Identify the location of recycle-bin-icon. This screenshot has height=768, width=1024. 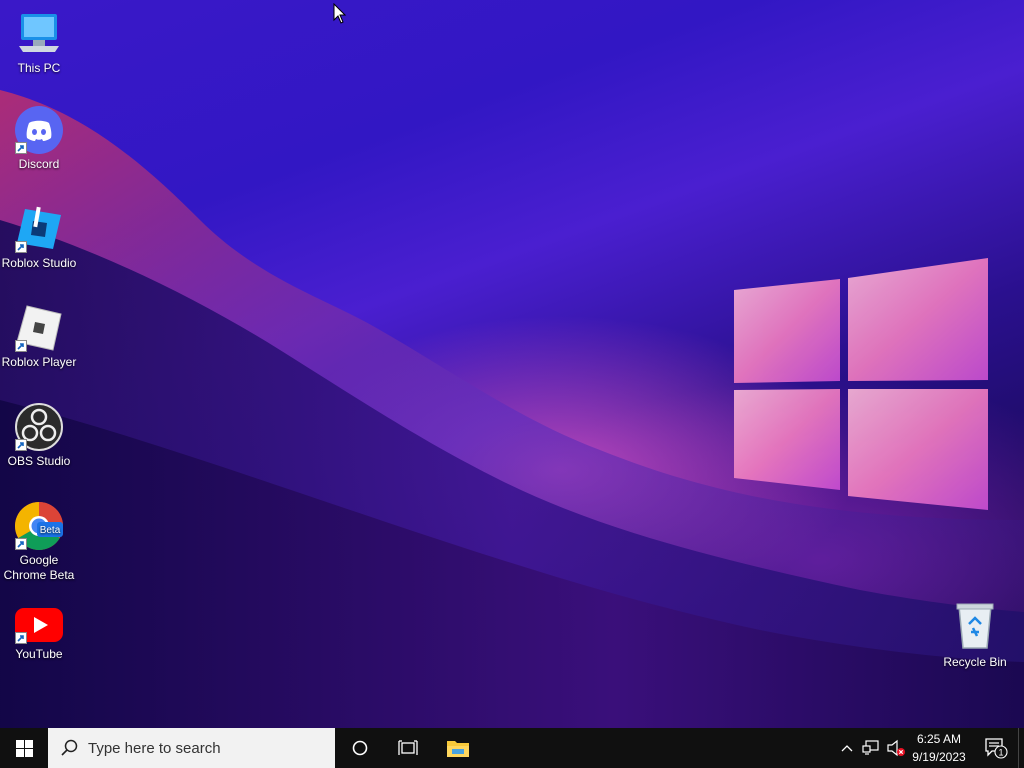
(975, 627).